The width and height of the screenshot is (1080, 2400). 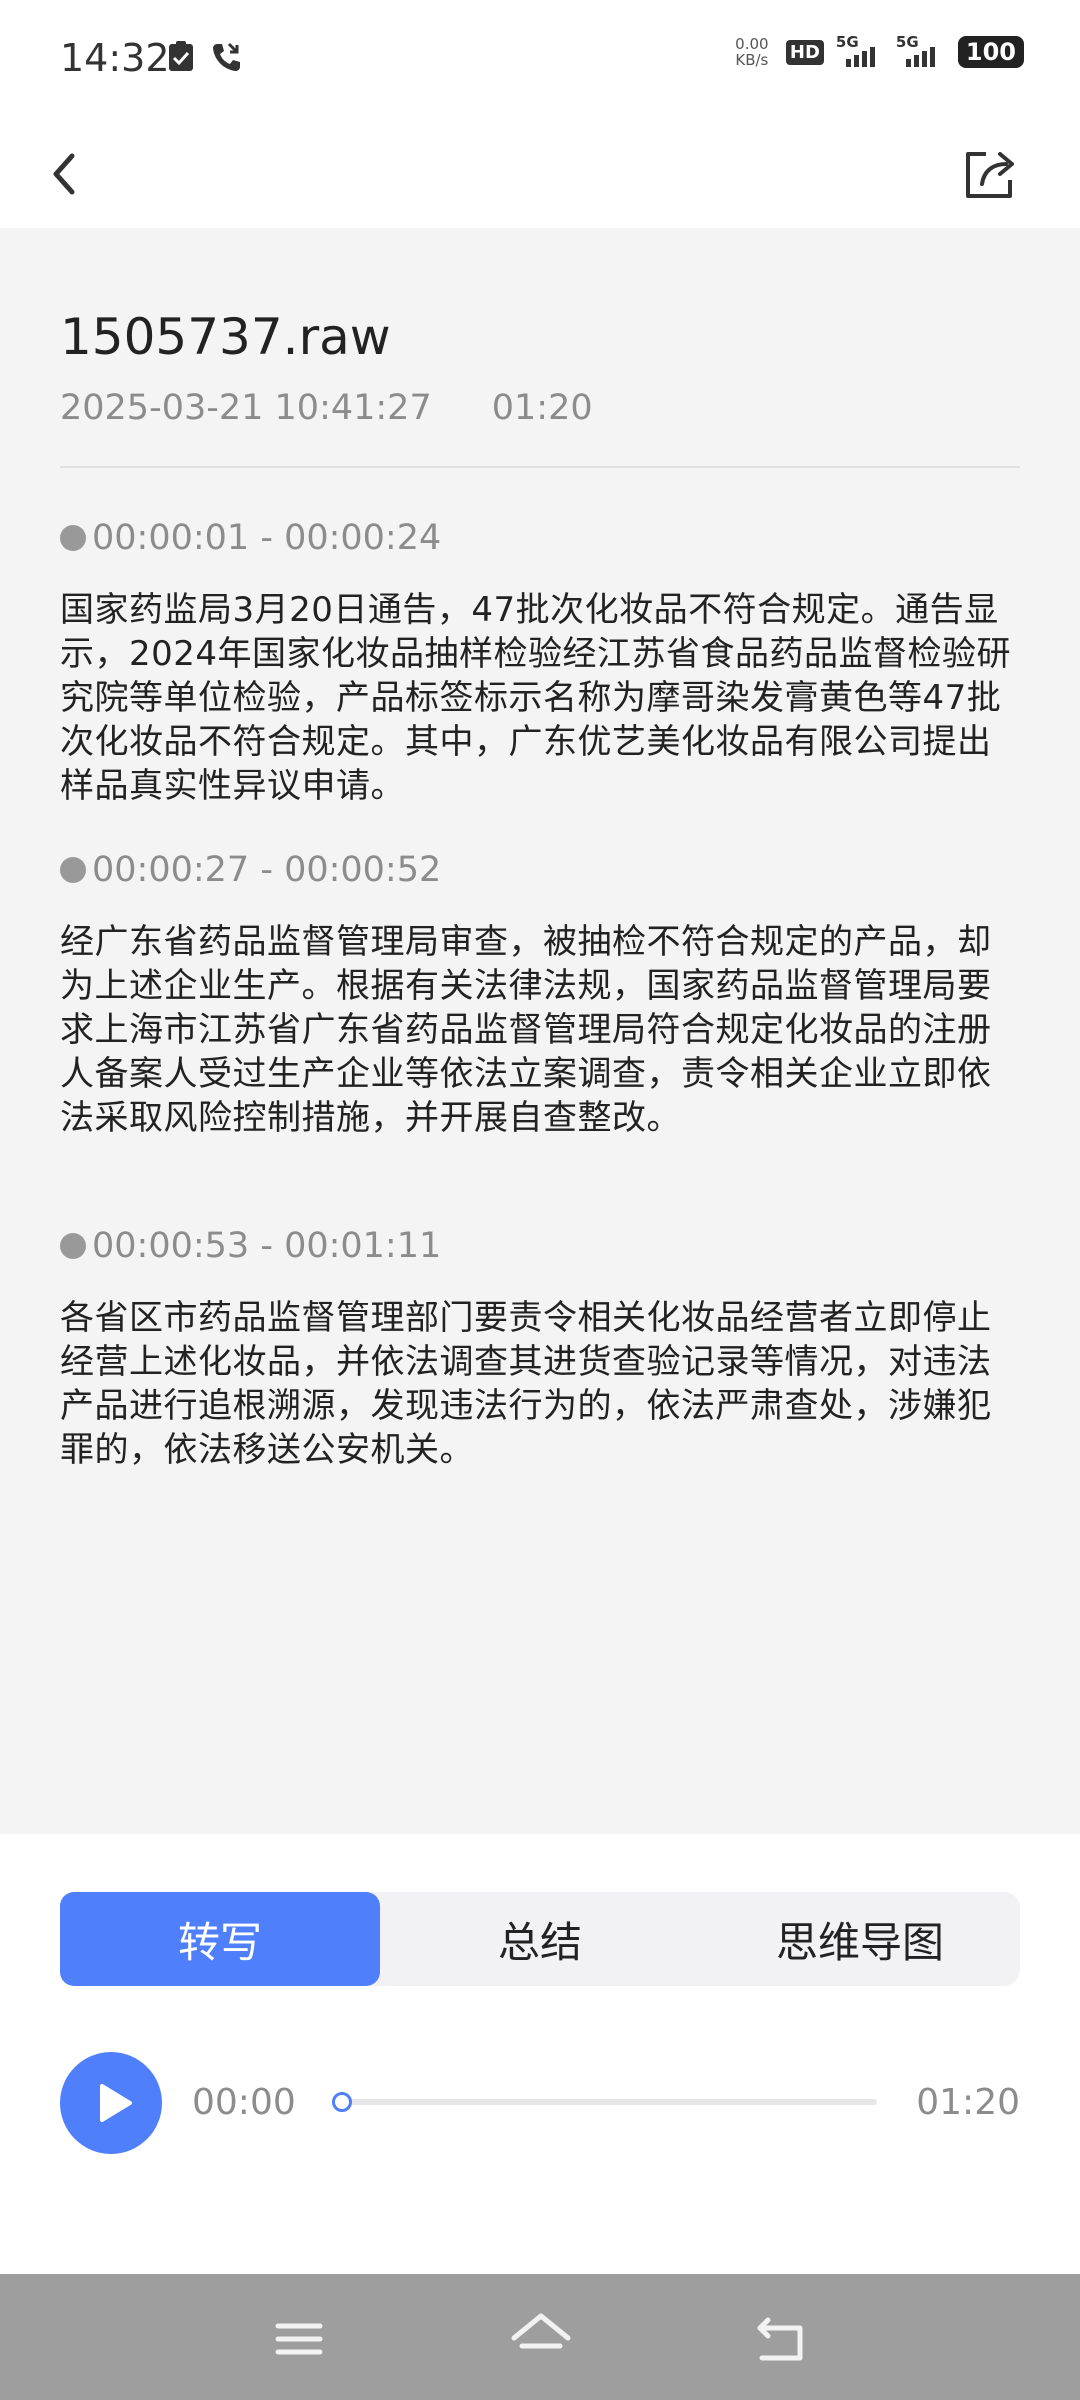 I want to click on play-icon, so click(x=116, y=2103).